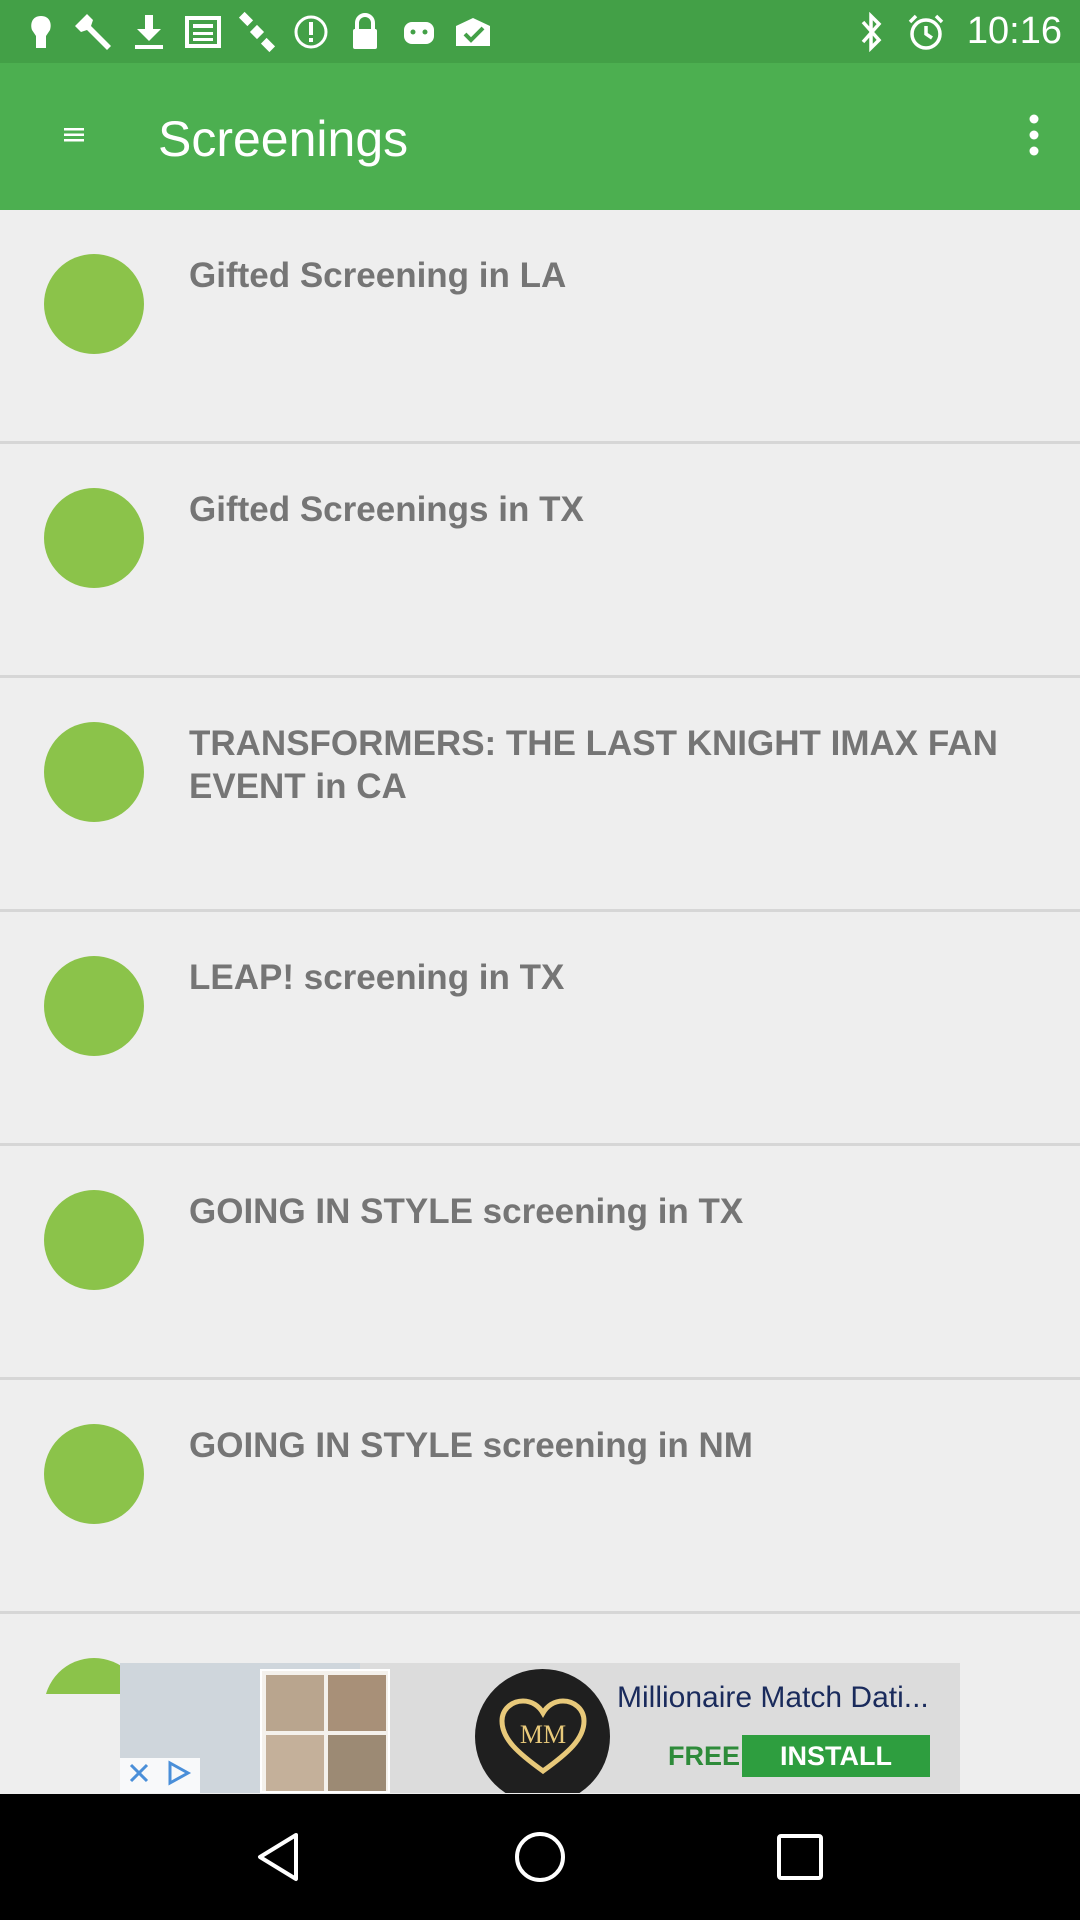 The image size is (1080, 1920). Describe the element at coordinates (203, 32) in the screenshot. I see `news-icon` at that location.